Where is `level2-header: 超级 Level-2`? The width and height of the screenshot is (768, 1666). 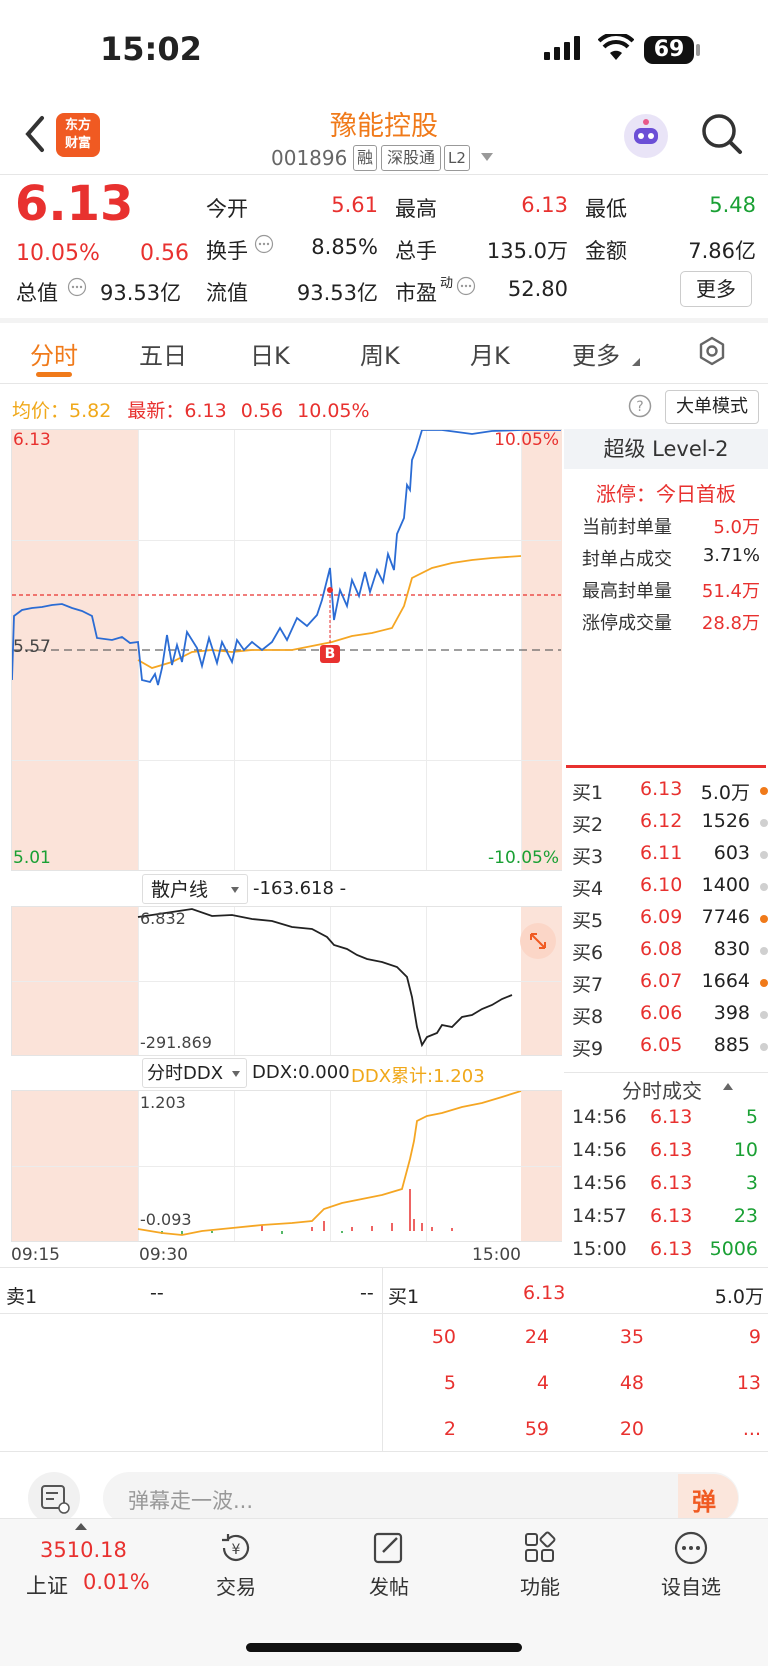 level2-header: 超级 Level-2 is located at coordinates (666, 449).